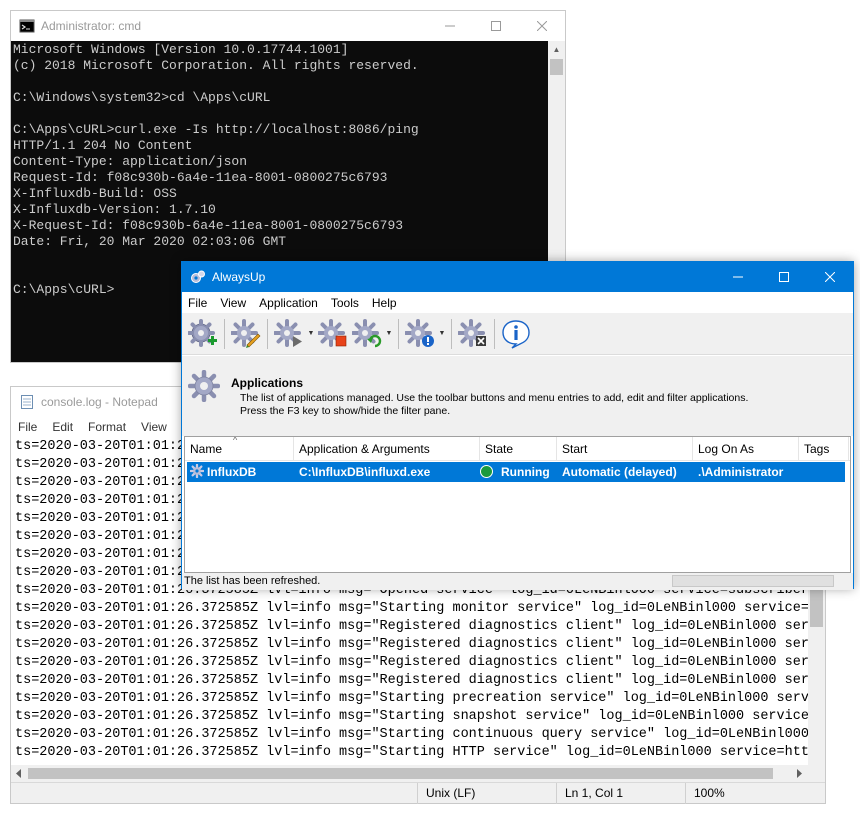 This screenshot has height=815, width=860. I want to click on delete-application-button, so click(473, 334).